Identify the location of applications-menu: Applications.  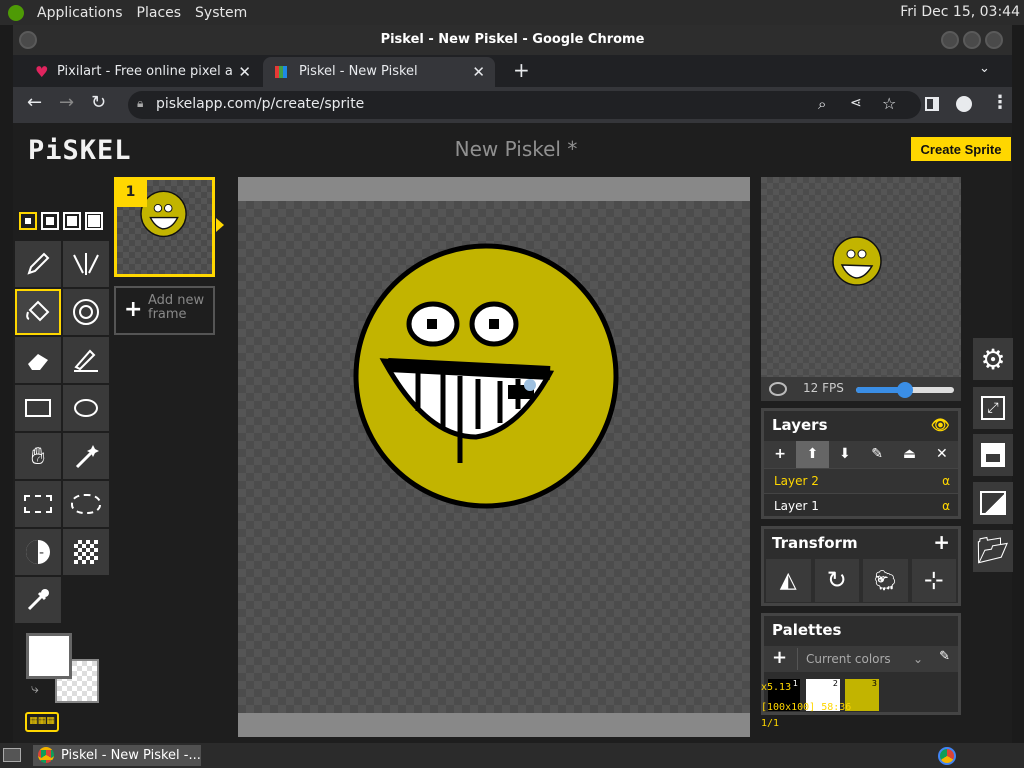
(80, 13).